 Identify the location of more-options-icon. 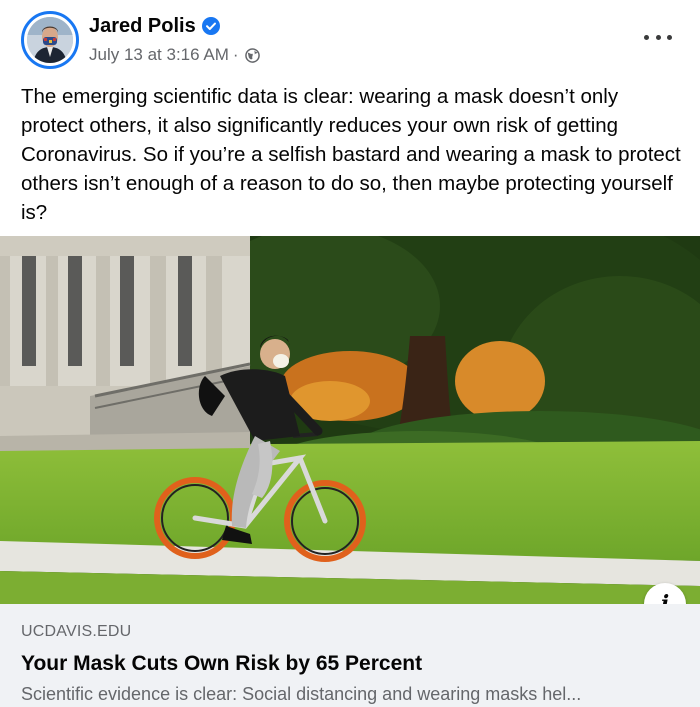
(658, 37).